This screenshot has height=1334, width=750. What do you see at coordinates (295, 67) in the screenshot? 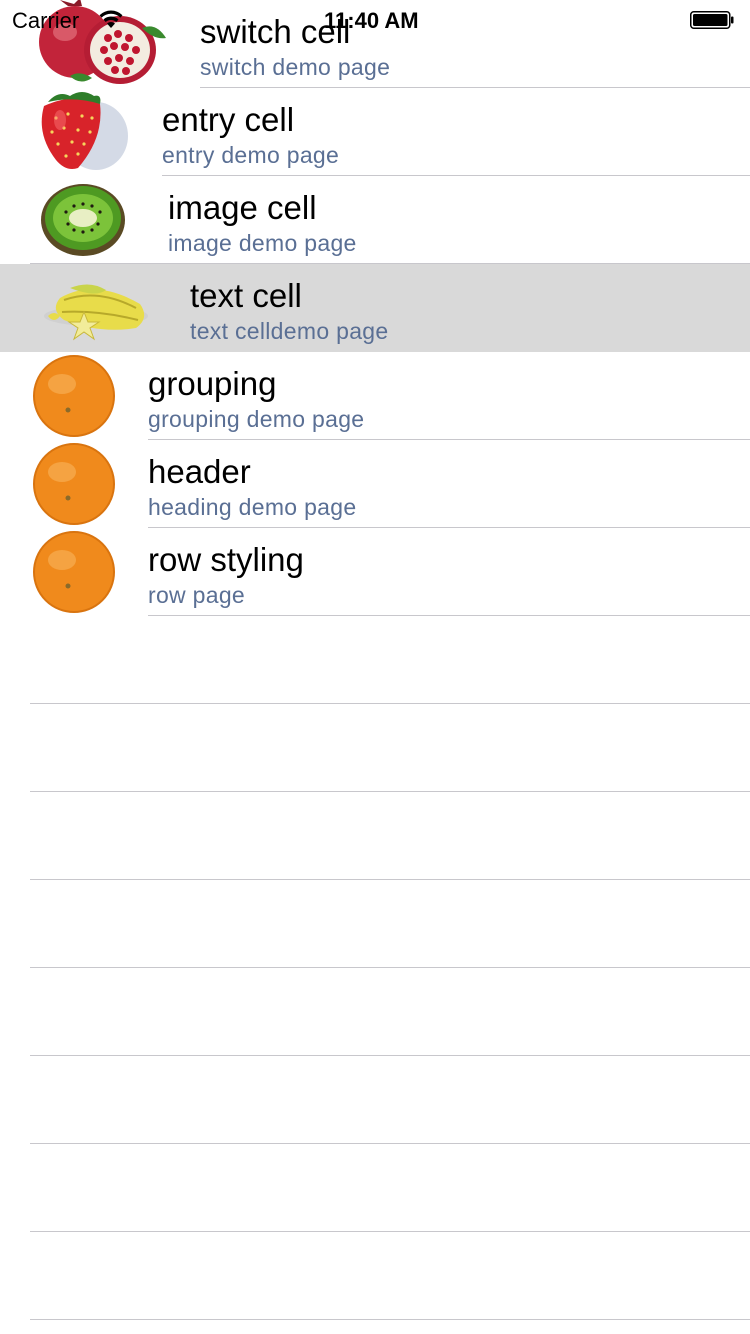
I see `row-subtitle: switch demo page` at bounding box center [295, 67].